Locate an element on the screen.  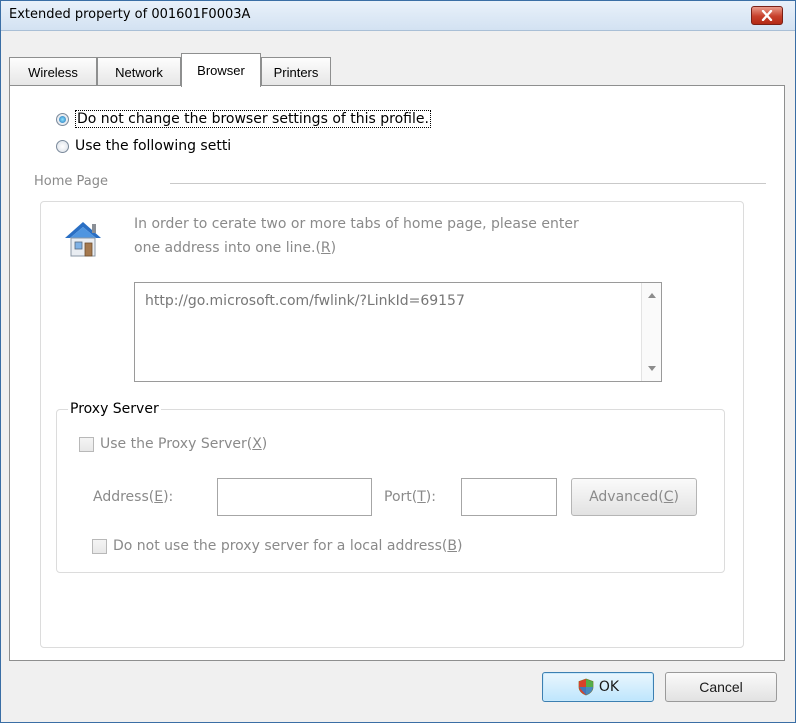
use-proxy-checkbox-row: Use the Proxy Server(X) is located at coordinates (173, 444).